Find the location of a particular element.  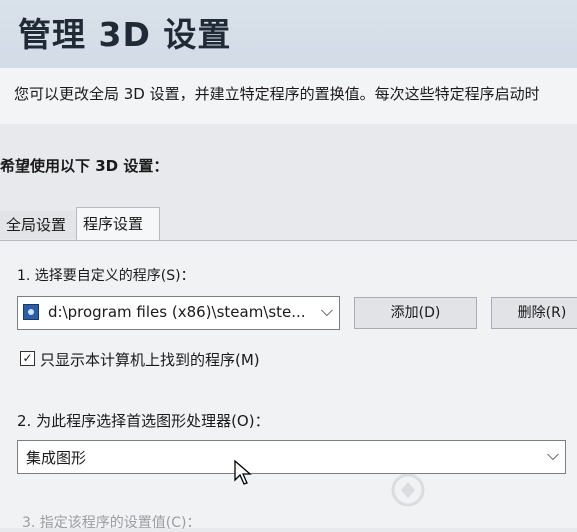

page-title: 管理 3D 设置 is located at coordinates (125, 34).